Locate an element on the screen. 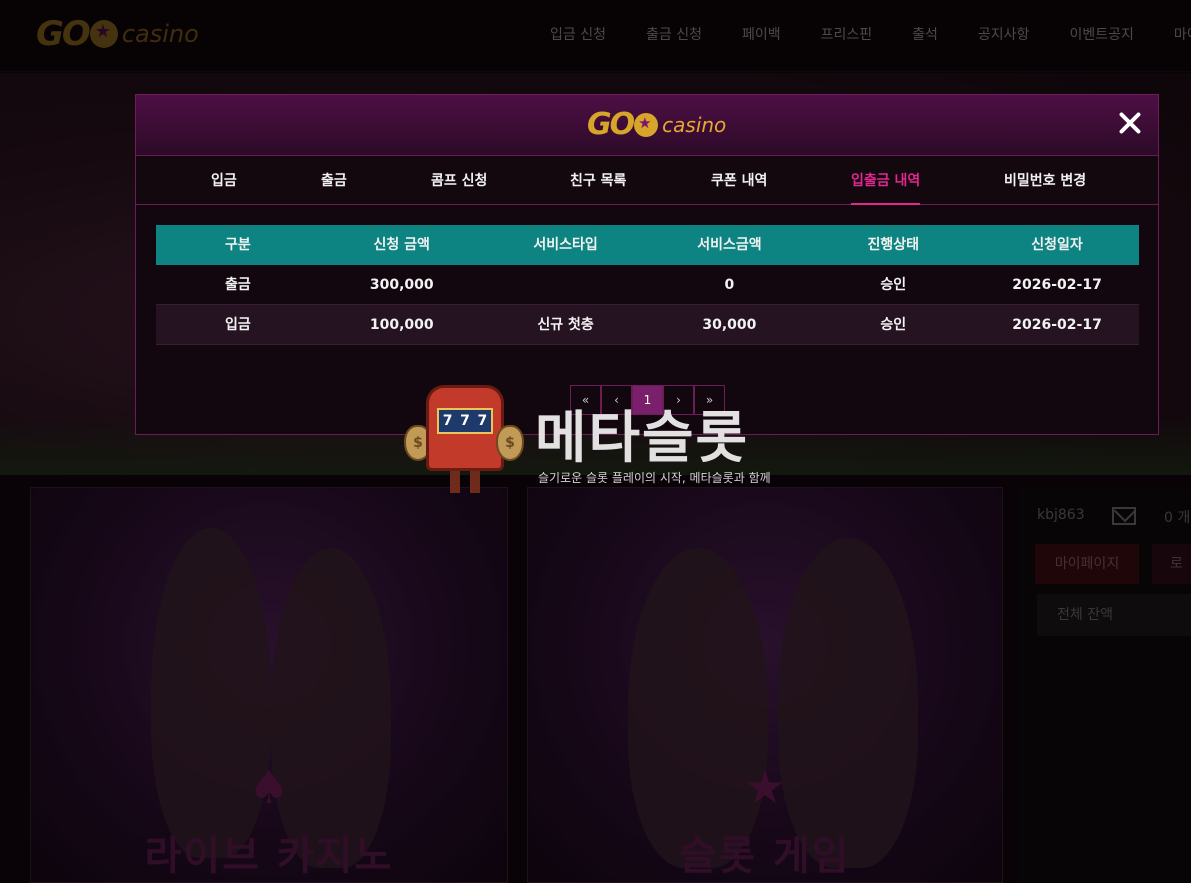 The height and width of the screenshot is (883, 1191). modal-header: GO casino is located at coordinates (647, 125).